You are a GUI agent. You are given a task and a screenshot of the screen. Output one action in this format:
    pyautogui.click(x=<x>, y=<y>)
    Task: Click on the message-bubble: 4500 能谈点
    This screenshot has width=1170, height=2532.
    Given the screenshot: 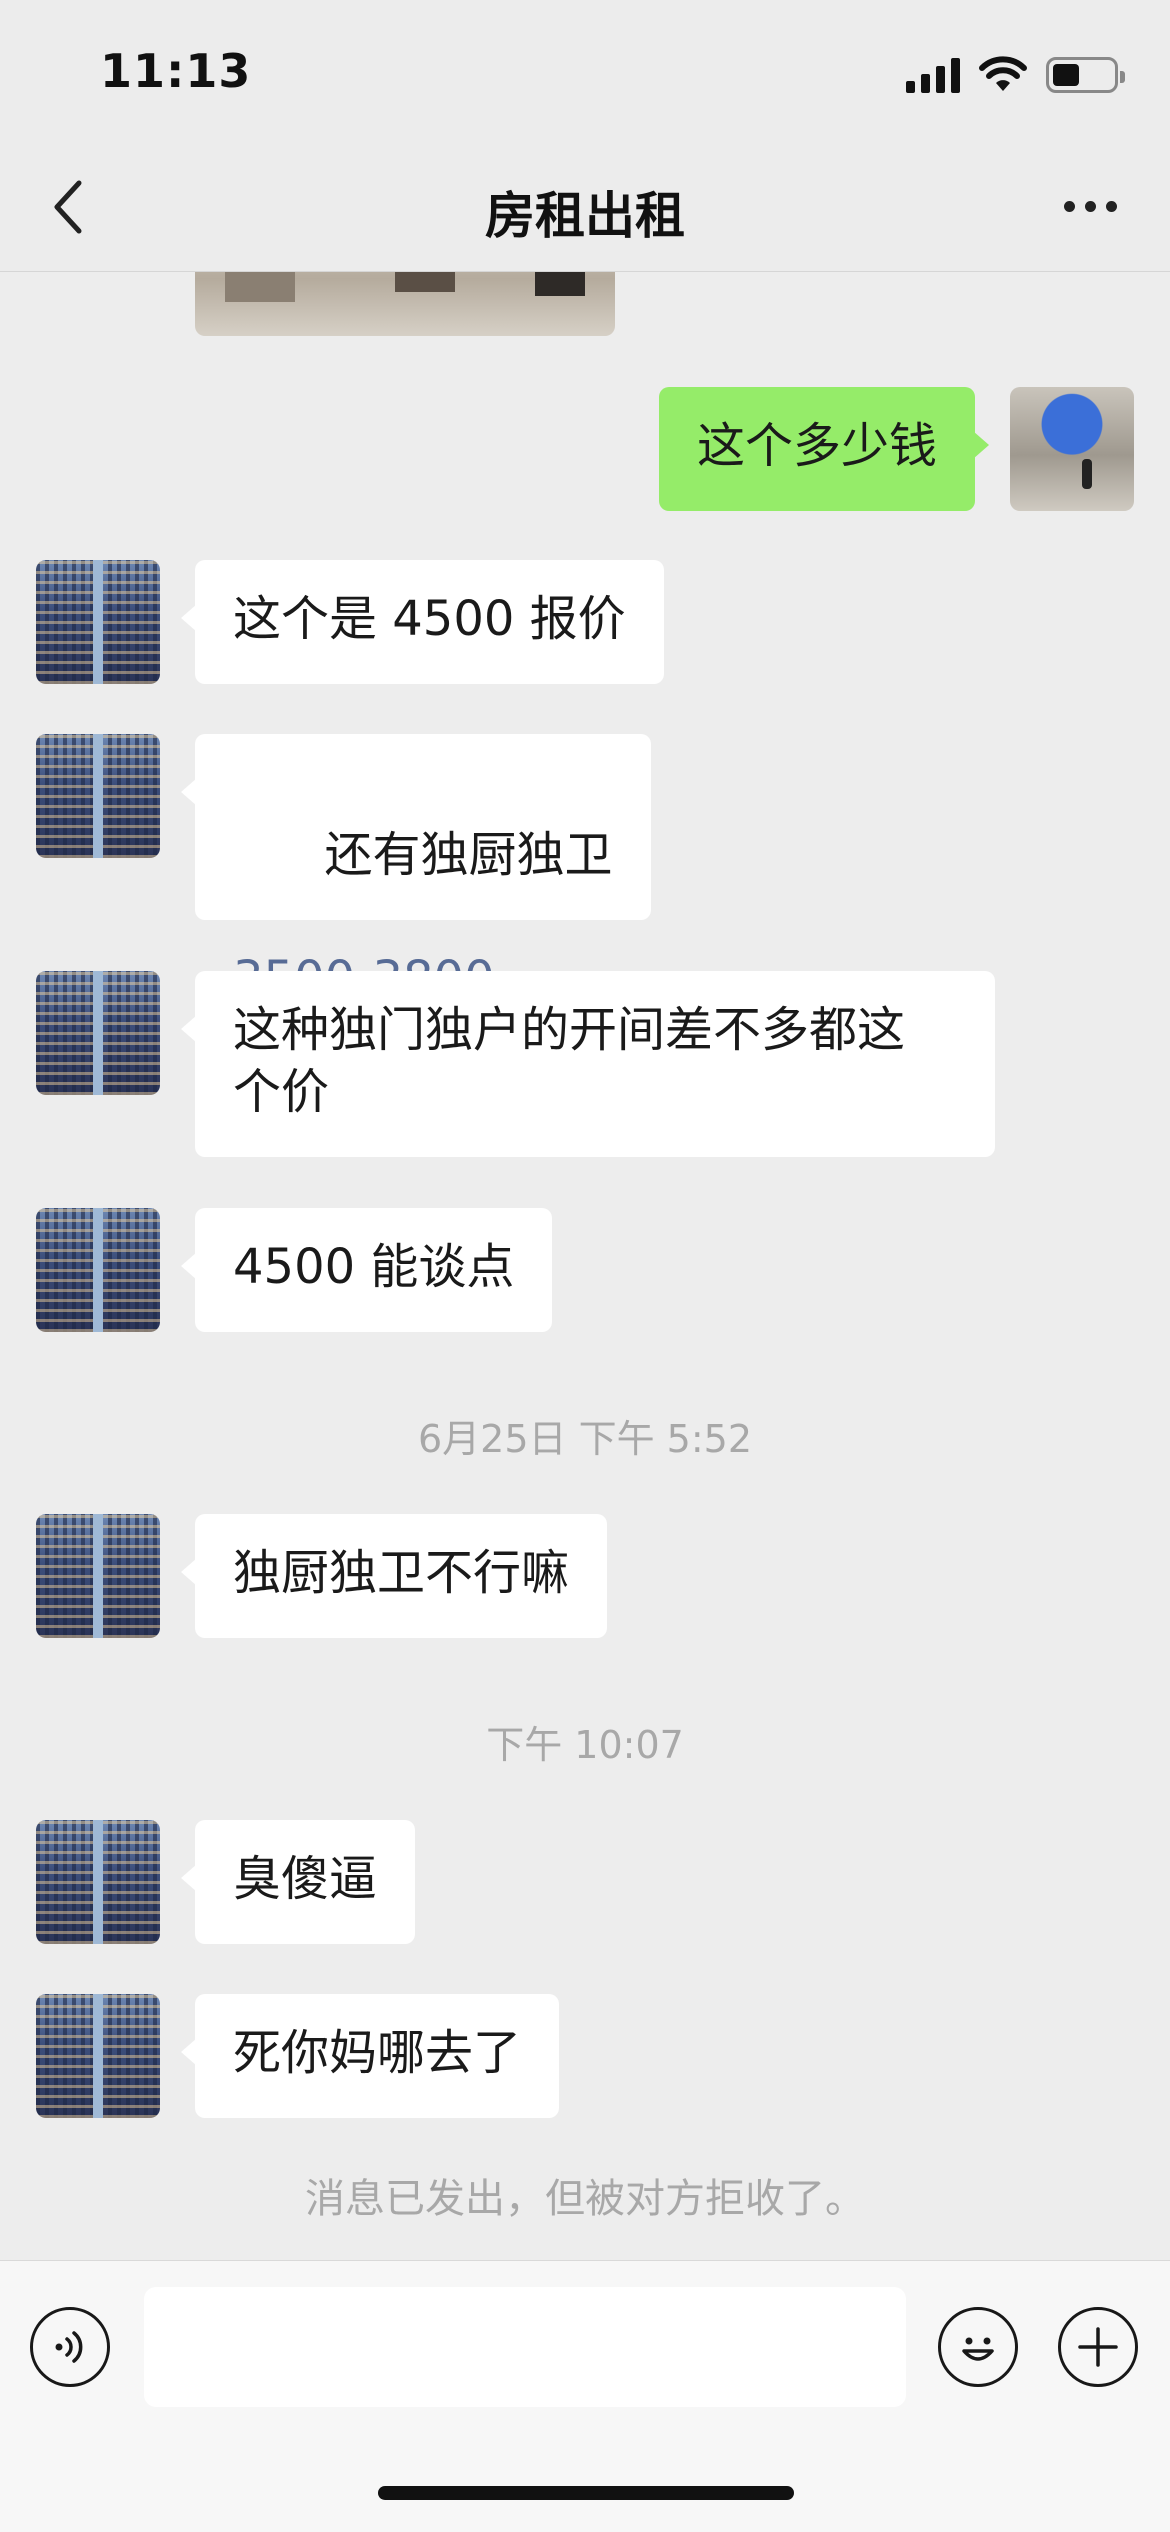 What is the action you would take?
    pyautogui.click(x=366, y=1270)
    